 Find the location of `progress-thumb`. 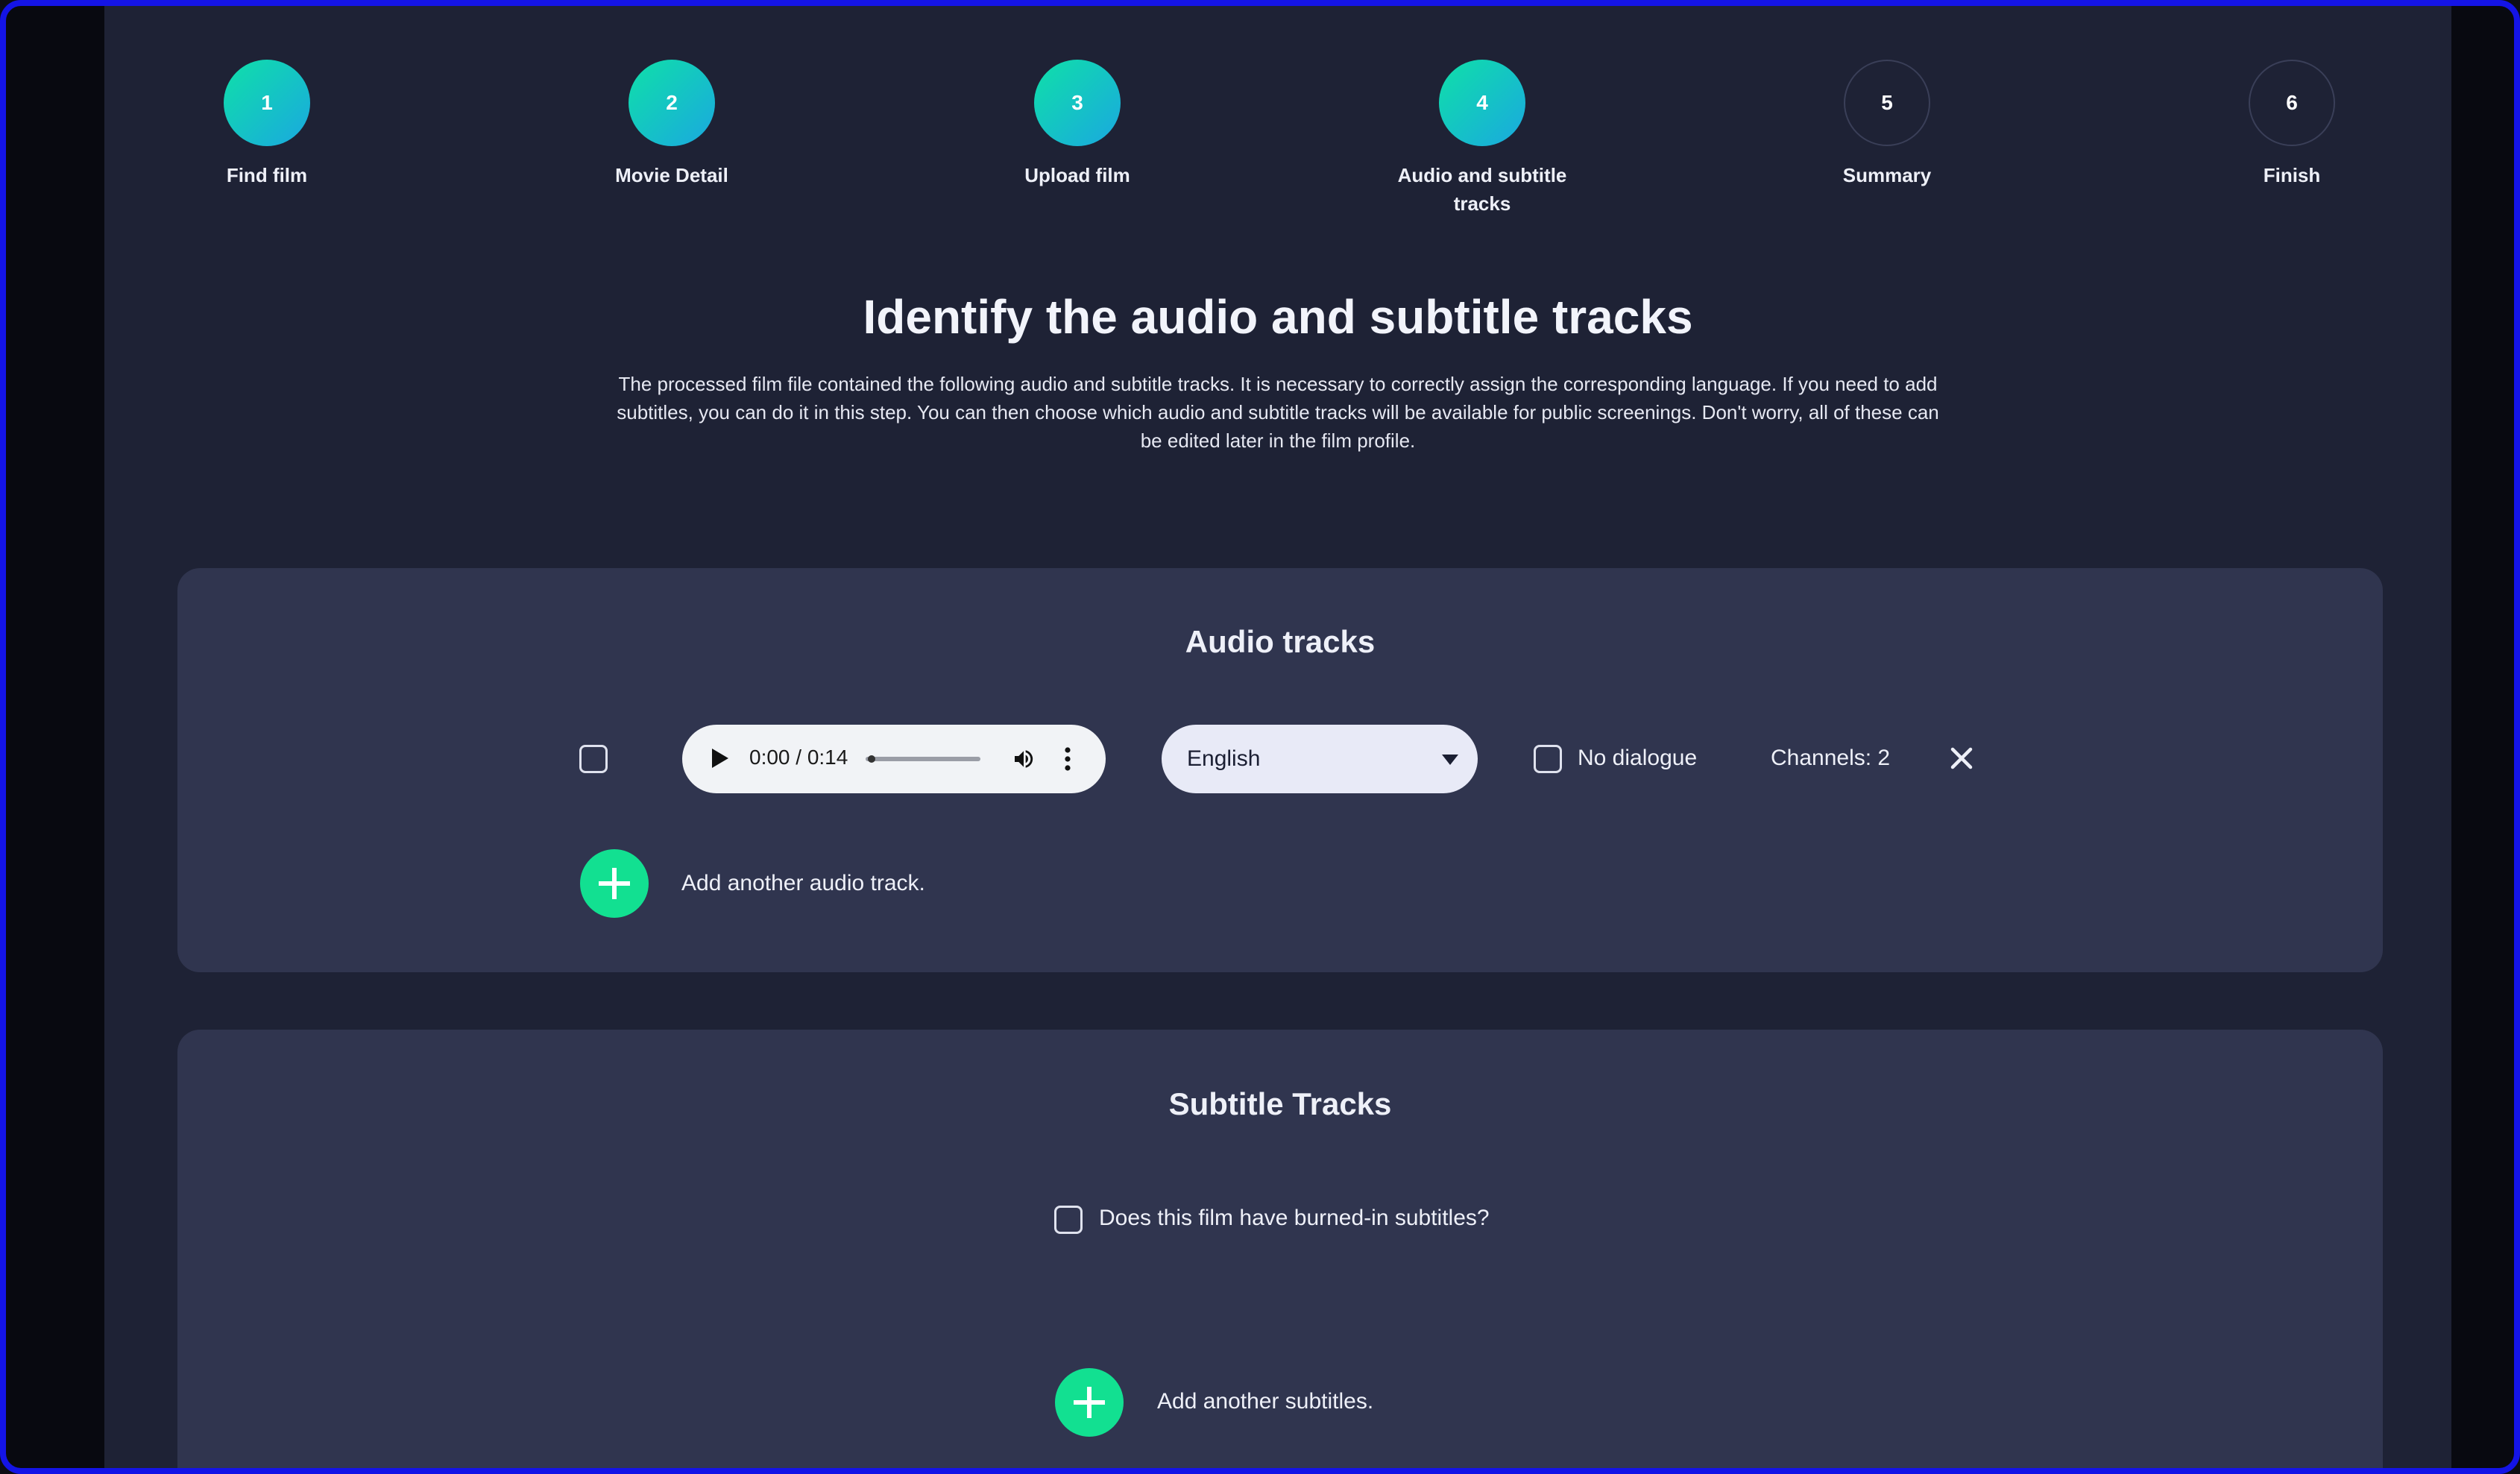

progress-thumb is located at coordinates (872, 759).